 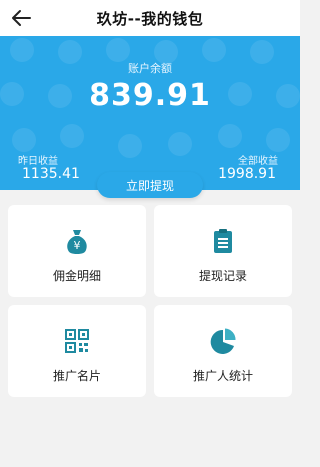 I want to click on total-earnings-value: 1998.91, so click(x=247, y=174).